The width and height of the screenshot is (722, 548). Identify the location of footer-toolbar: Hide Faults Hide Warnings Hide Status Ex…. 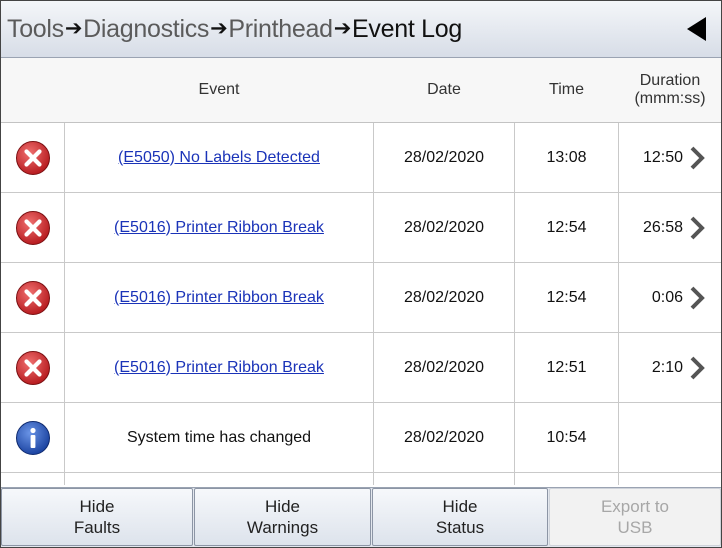
(361, 517).